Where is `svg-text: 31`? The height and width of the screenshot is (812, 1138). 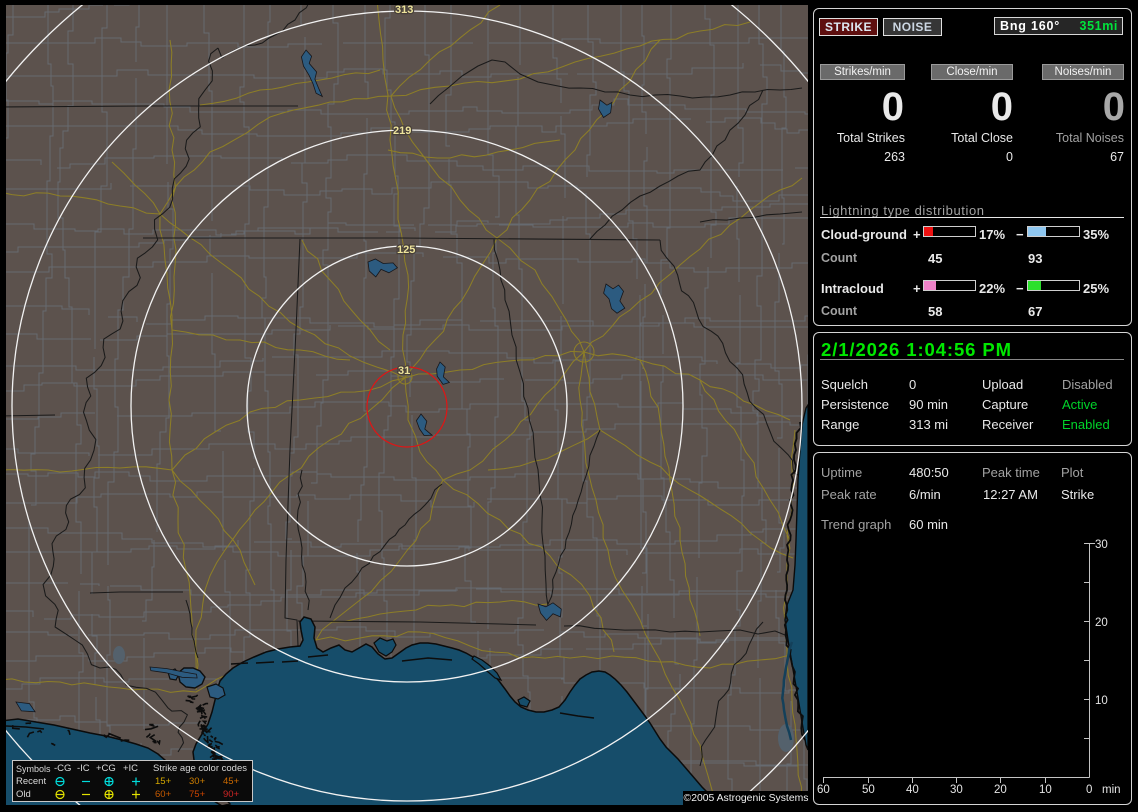
svg-text: 31 is located at coordinates (404, 371).